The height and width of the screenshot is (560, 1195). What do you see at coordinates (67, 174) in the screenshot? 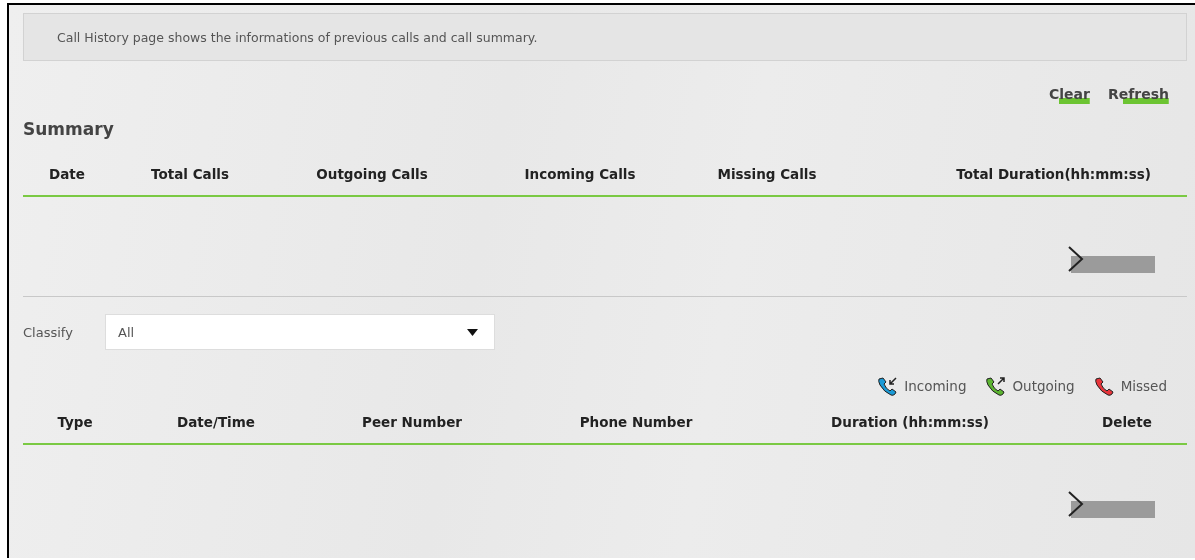
I see `column-header: Date` at bounding box center [67, 174].